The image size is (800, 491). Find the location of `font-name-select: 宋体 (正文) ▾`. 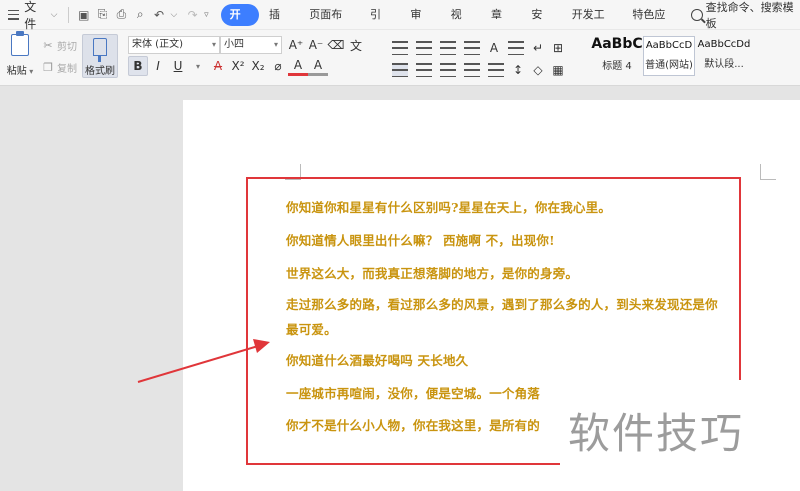

font-name-select: 宋体 (正文) ▾ is located at coordinates (174, 45).